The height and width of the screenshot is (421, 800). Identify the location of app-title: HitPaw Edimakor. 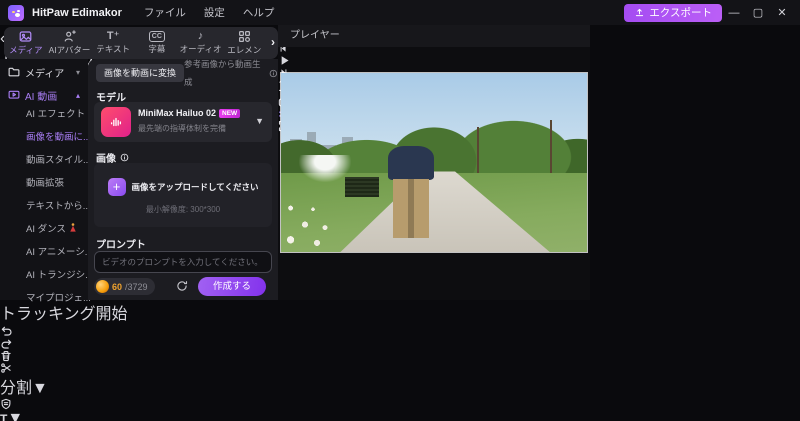
(77, 12).